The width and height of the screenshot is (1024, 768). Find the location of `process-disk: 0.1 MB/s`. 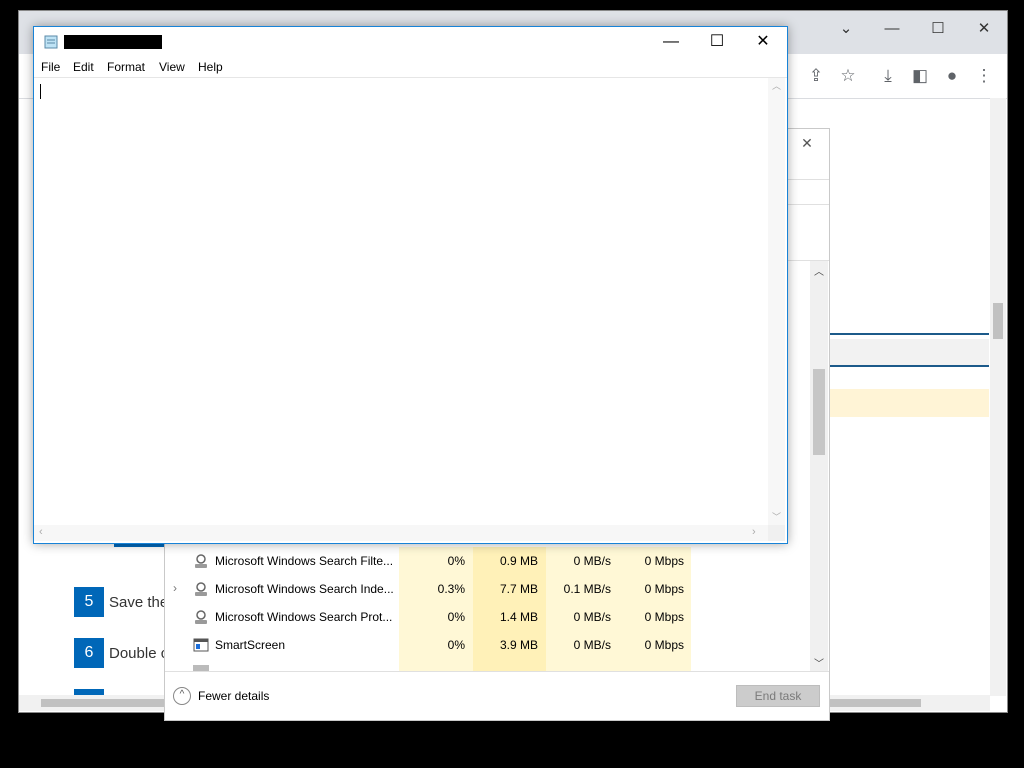

process-disk: 0.1 MB/s is located at coordinates (587, 589).